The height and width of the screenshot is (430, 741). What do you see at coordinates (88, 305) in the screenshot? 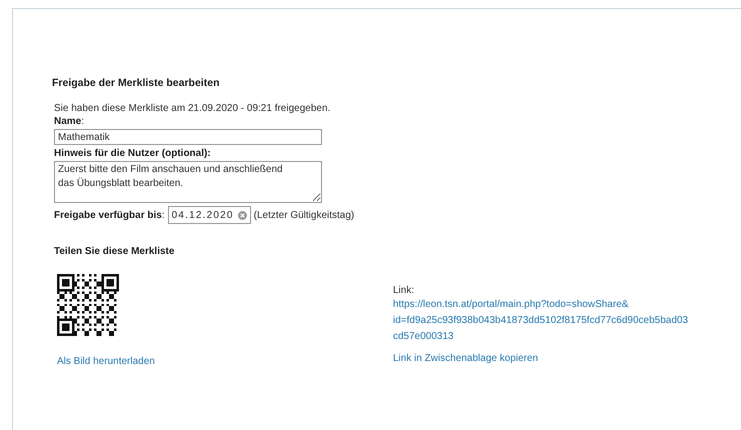
I see `qr-code-icon` at bounding box center [88, 305].